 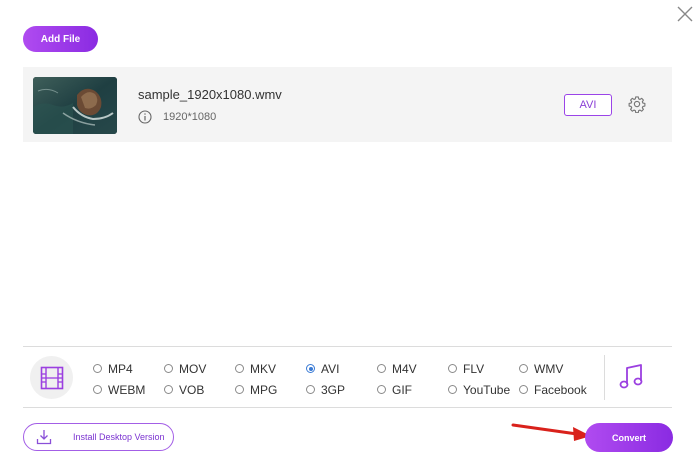 I want to click on format-label: Facebook, so click(x=560, y=389).